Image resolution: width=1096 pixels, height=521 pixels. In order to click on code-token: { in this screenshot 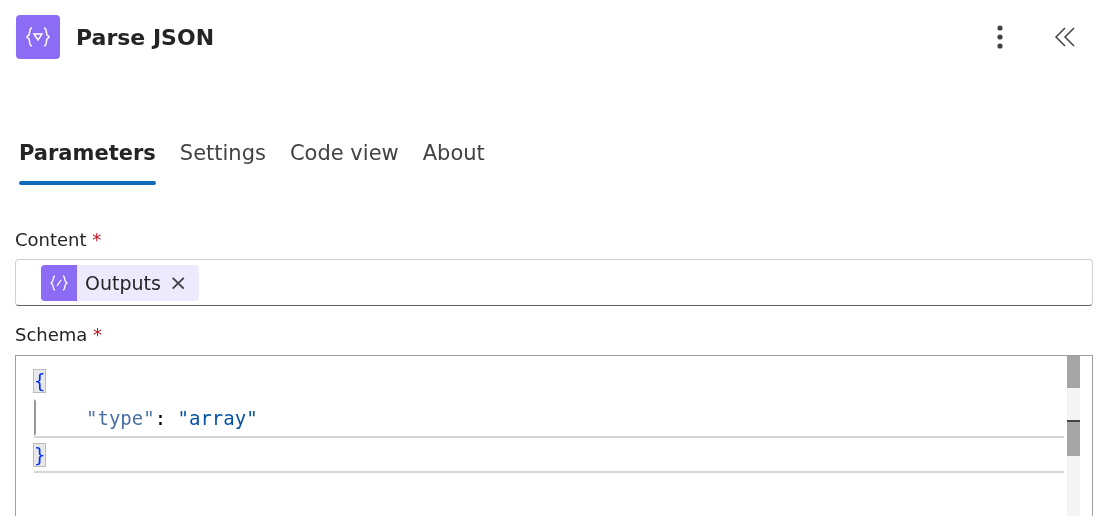, I will do `click(40, 380)`.